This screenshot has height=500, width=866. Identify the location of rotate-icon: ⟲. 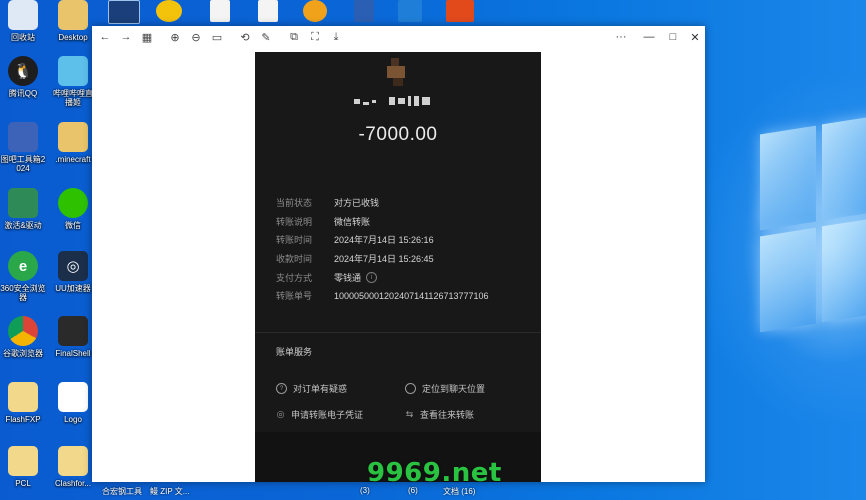
(245, 37).